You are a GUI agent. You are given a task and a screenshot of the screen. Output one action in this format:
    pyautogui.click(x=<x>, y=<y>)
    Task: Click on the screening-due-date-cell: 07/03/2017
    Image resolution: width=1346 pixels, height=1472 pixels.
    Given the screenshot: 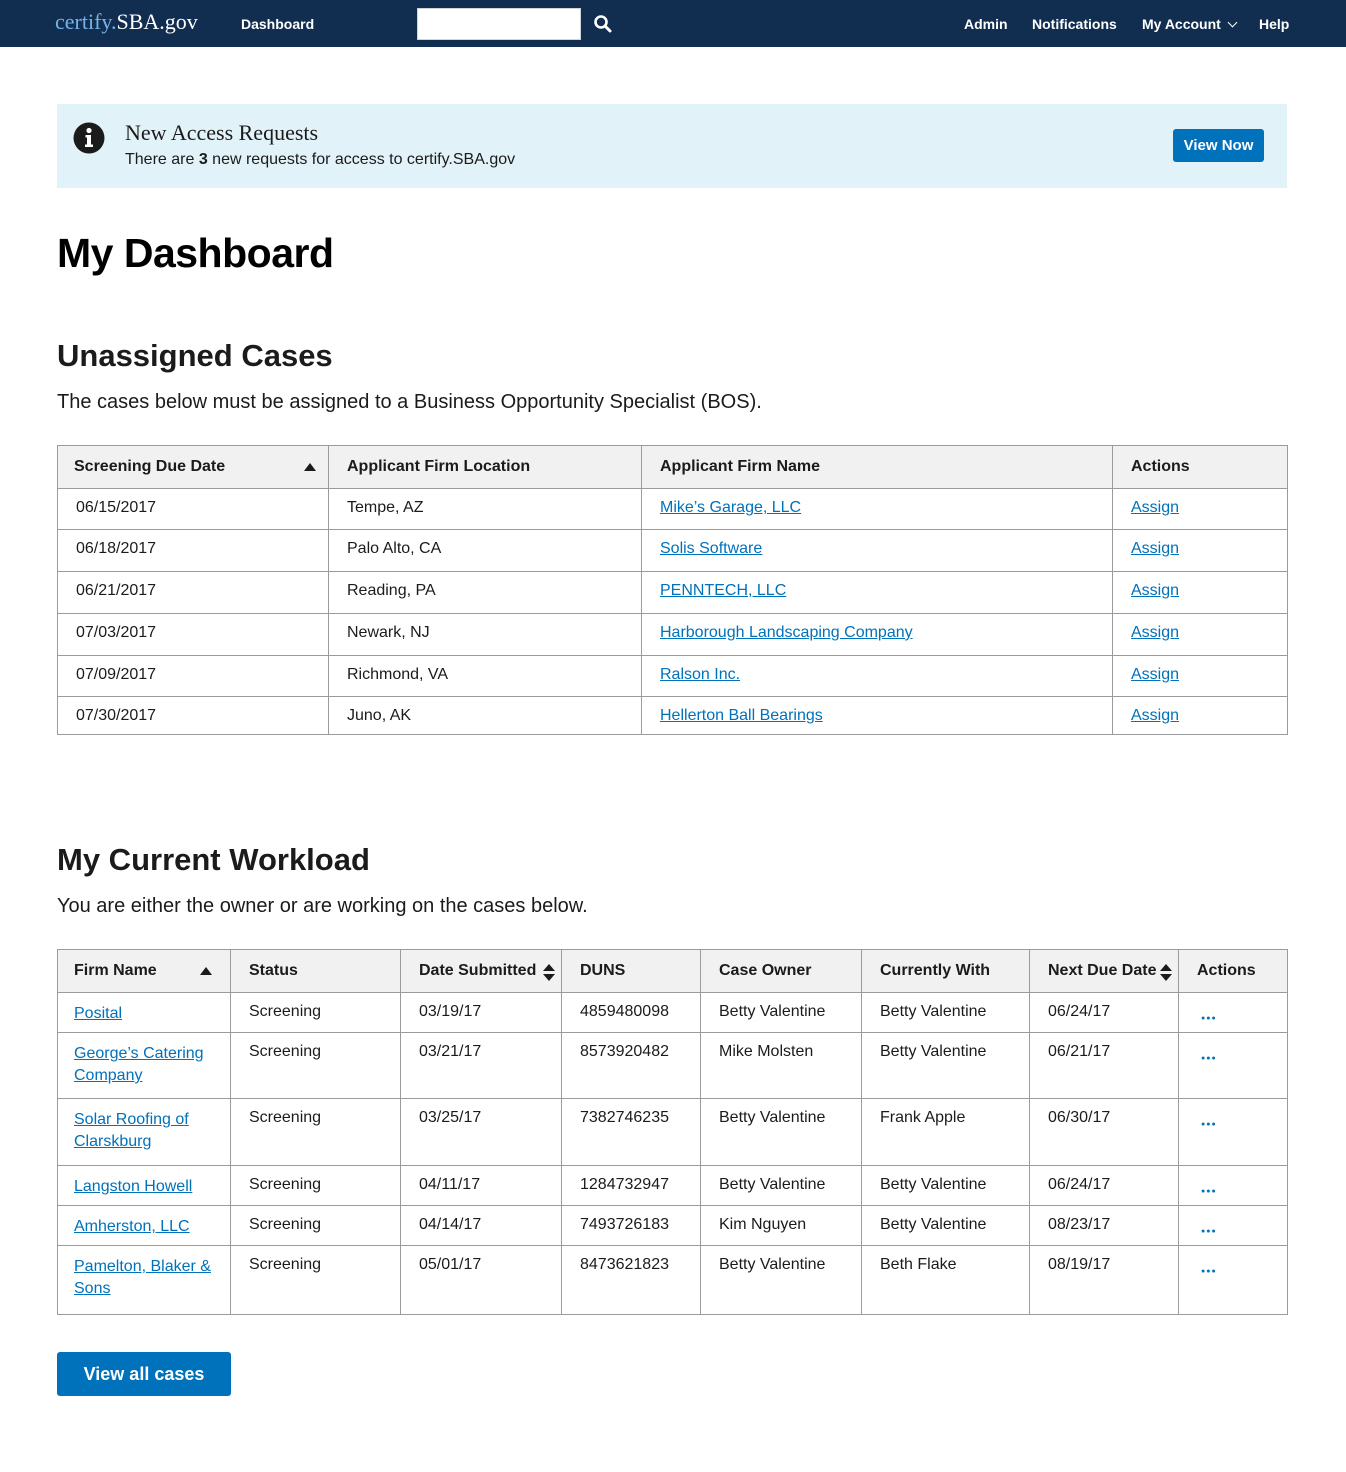 What is the action you would take?
    pyautogui.click(x=193, y=634)
    